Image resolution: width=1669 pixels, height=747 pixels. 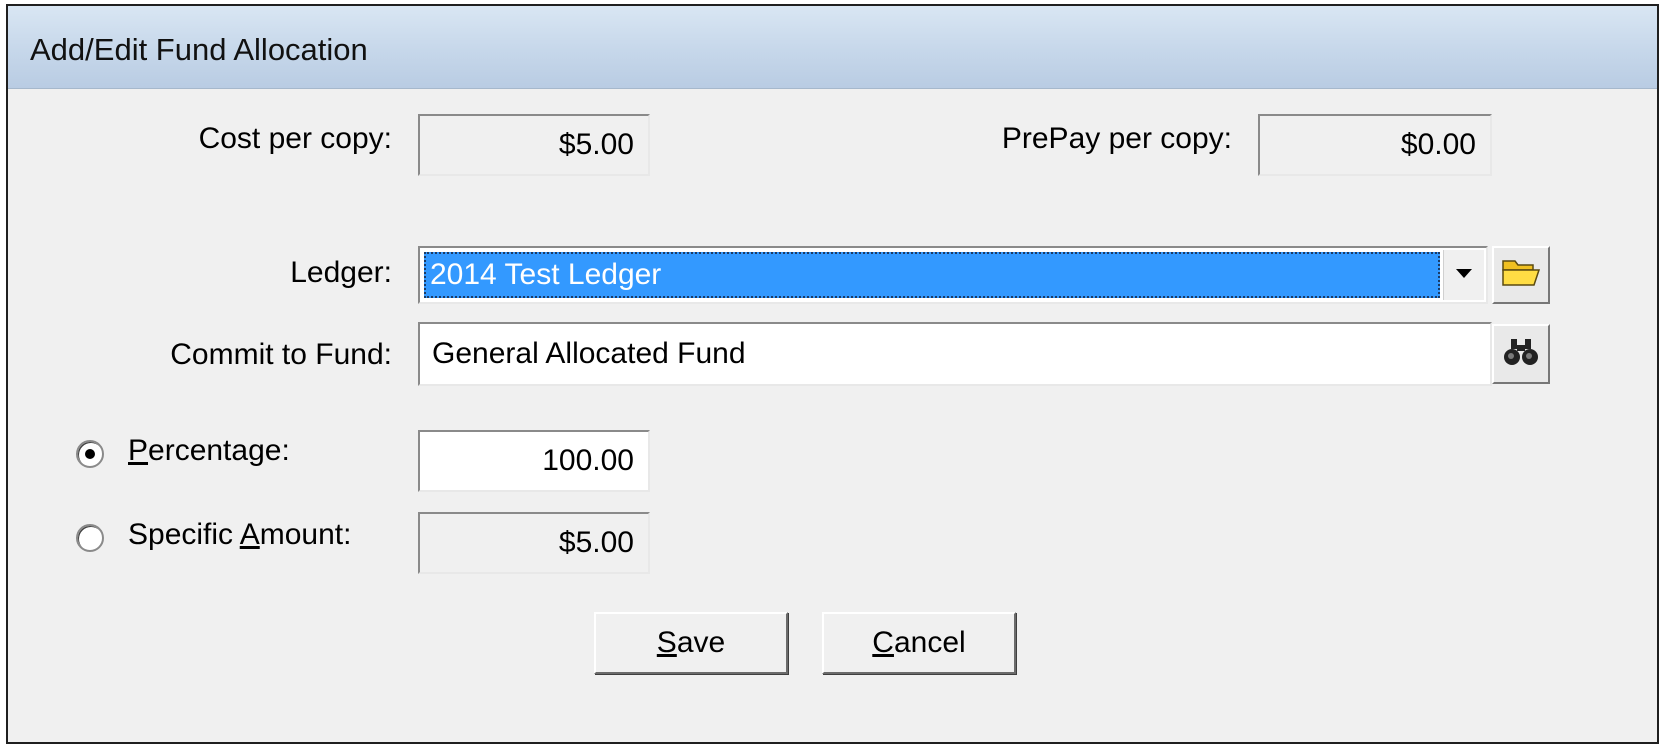 What do you see at coordinates (90, 538) in the screenshot?
I see `specific-amount-radio` at bounding box center [90, 538].